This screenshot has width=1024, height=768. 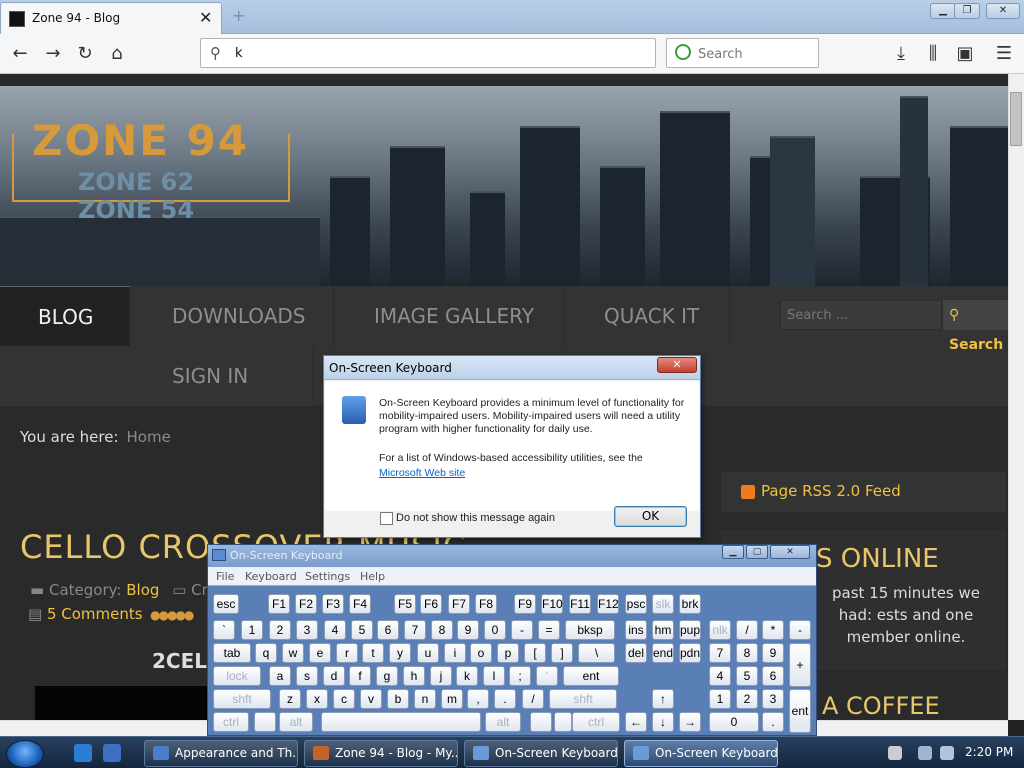 I want to click on osk-menu-keyboard: Keyboard, so click(x=271, y=576).